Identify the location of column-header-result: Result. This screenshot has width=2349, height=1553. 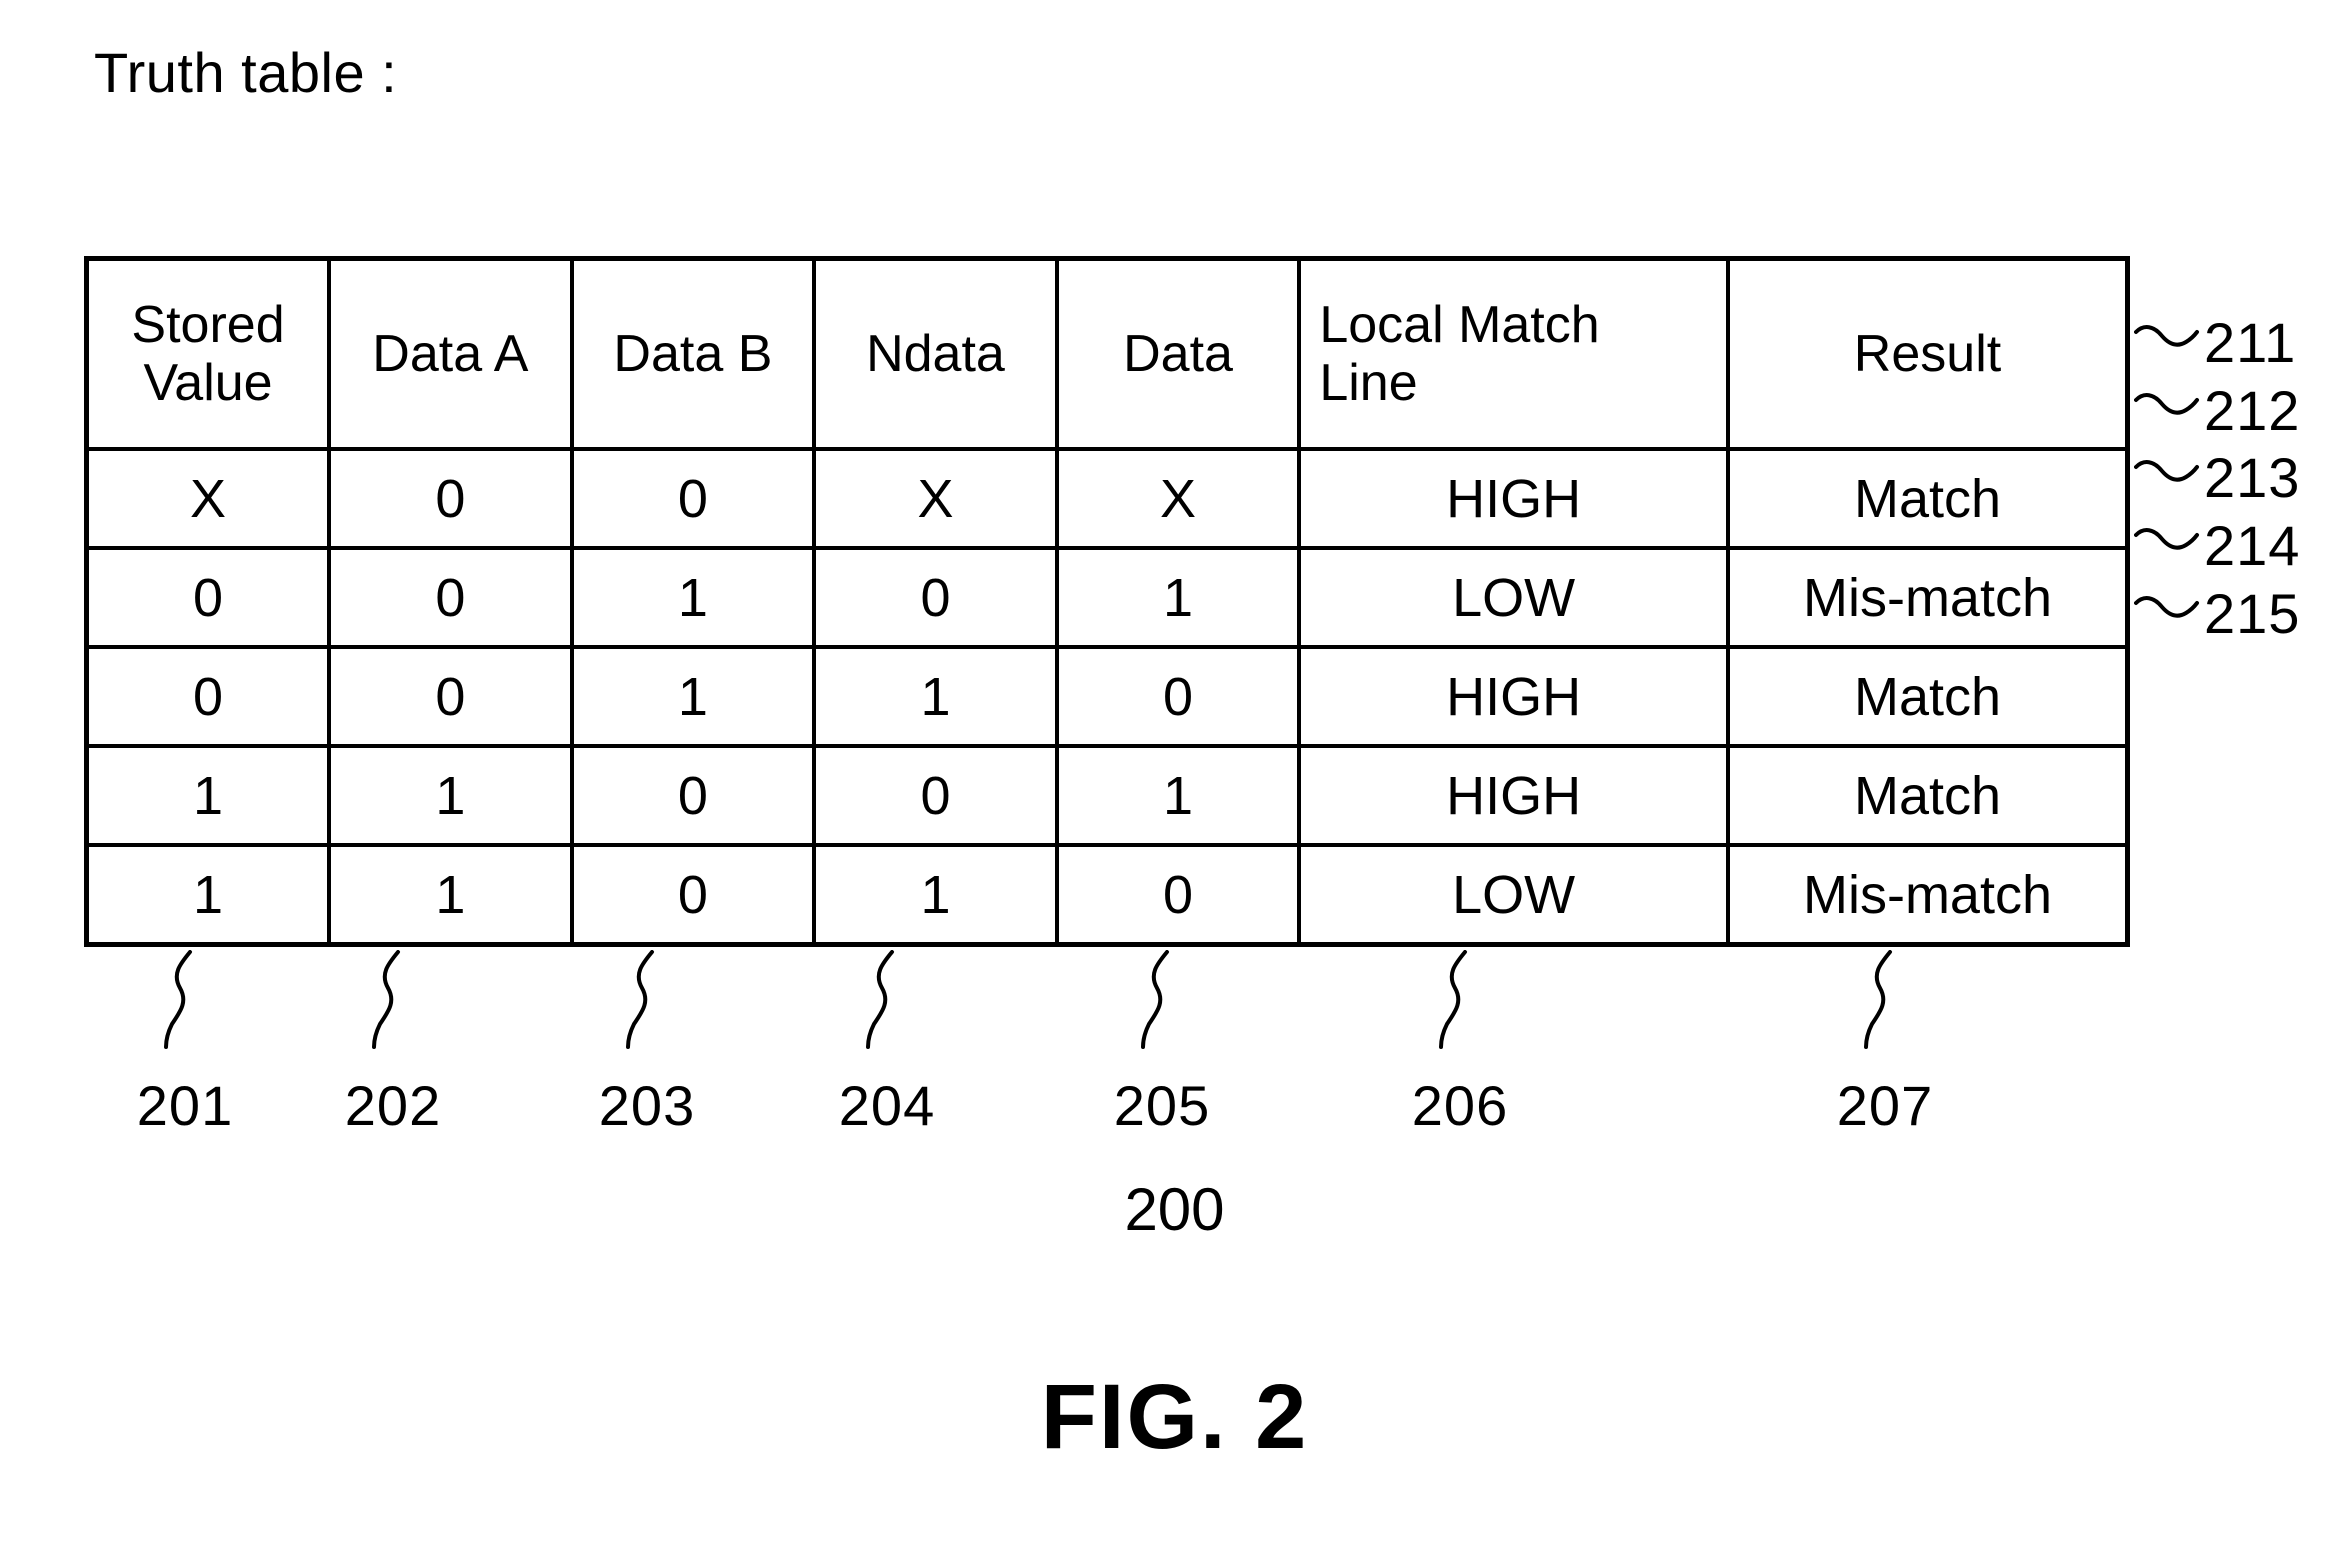
(1928, 353).